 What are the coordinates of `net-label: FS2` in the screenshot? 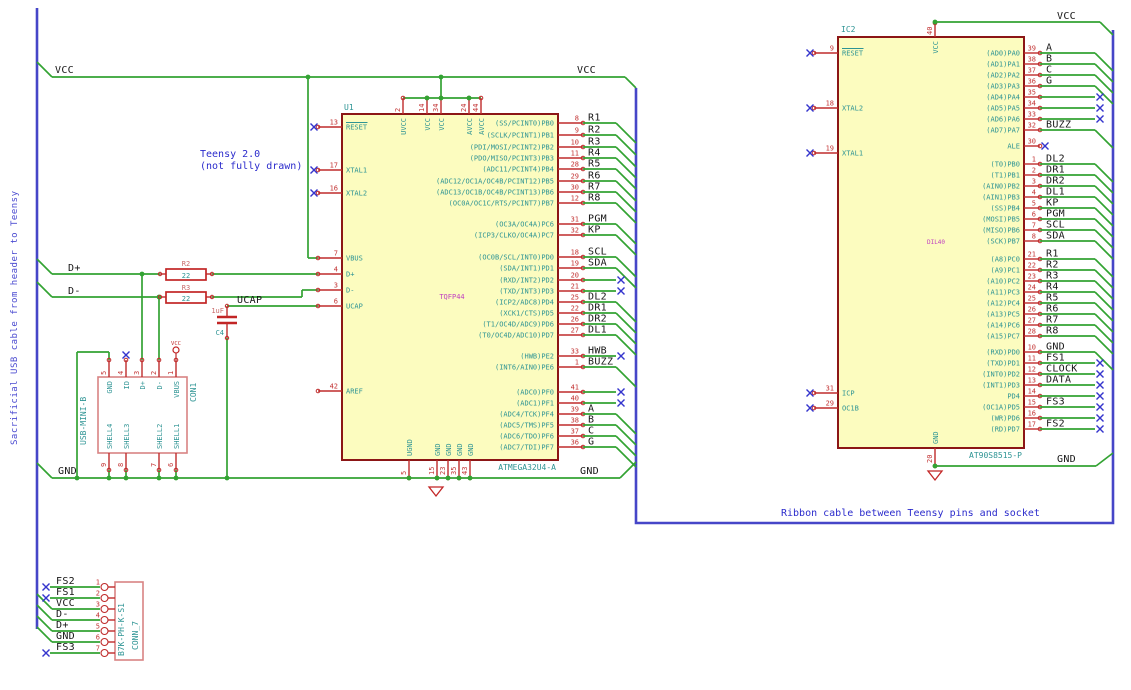 It's located at (65, 581).